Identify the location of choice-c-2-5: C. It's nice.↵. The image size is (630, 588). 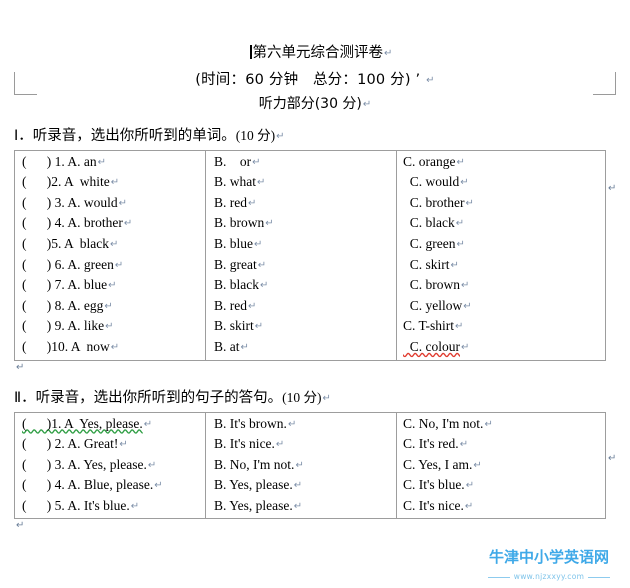
(501, 506).